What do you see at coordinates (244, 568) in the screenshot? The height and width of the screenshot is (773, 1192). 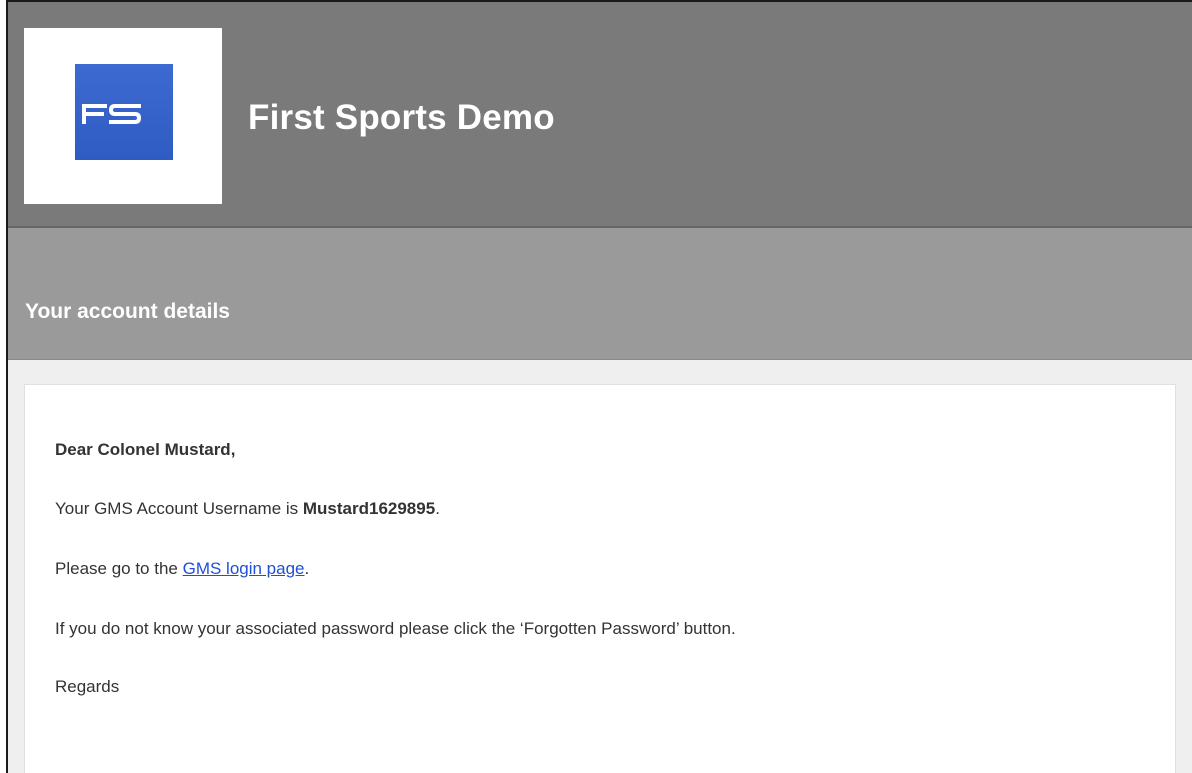 I see `gms-login-link: GMS login page` at bounding box center [244, 568].